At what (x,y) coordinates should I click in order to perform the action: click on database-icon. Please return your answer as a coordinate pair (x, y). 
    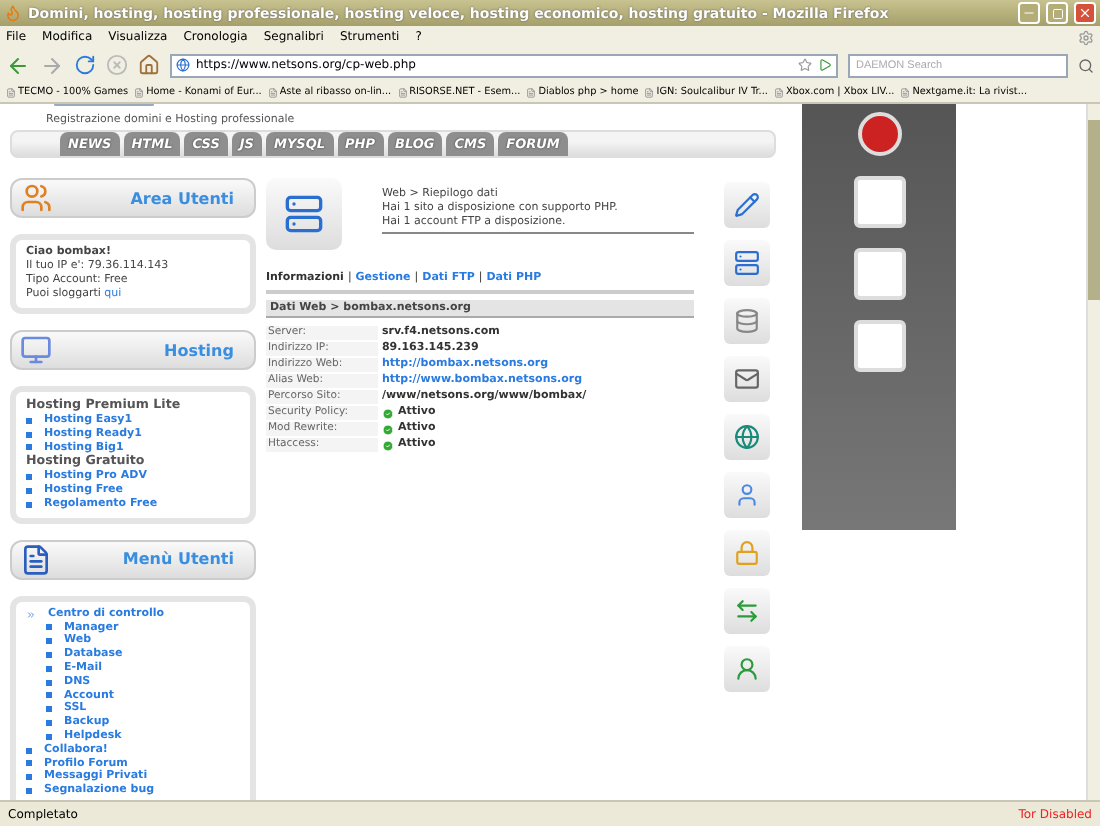
    Looking at the image, I should click on (747, 321).